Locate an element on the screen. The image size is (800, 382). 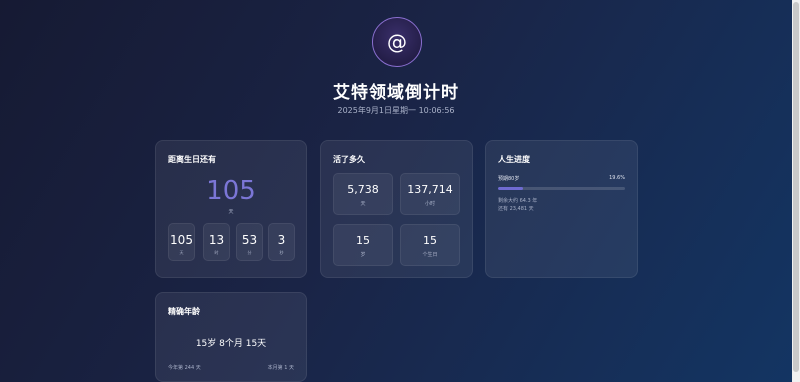
page-title: 艾特领域倒计时 is located at coordinates (396, 93).